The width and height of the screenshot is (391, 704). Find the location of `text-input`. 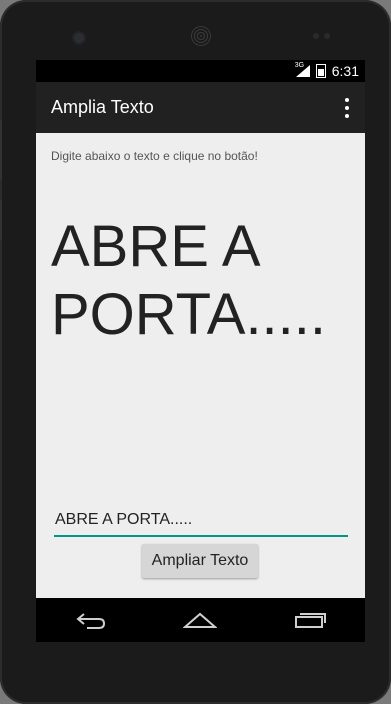

text-input is located at coordinates (201, 521).